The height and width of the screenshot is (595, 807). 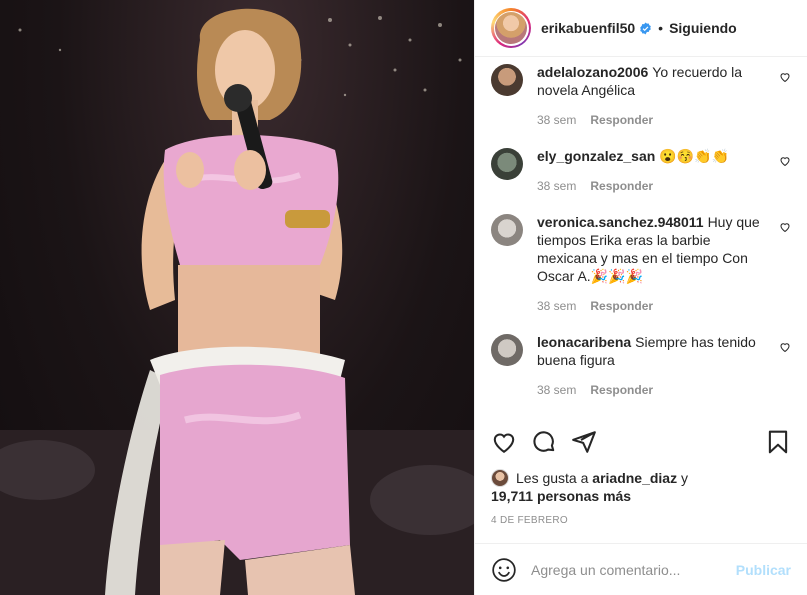 What do you see at coordinates (552, 478) in the screenshot?
I see `likes-prefix: Les gusta a` at bounding box center [552, 478].